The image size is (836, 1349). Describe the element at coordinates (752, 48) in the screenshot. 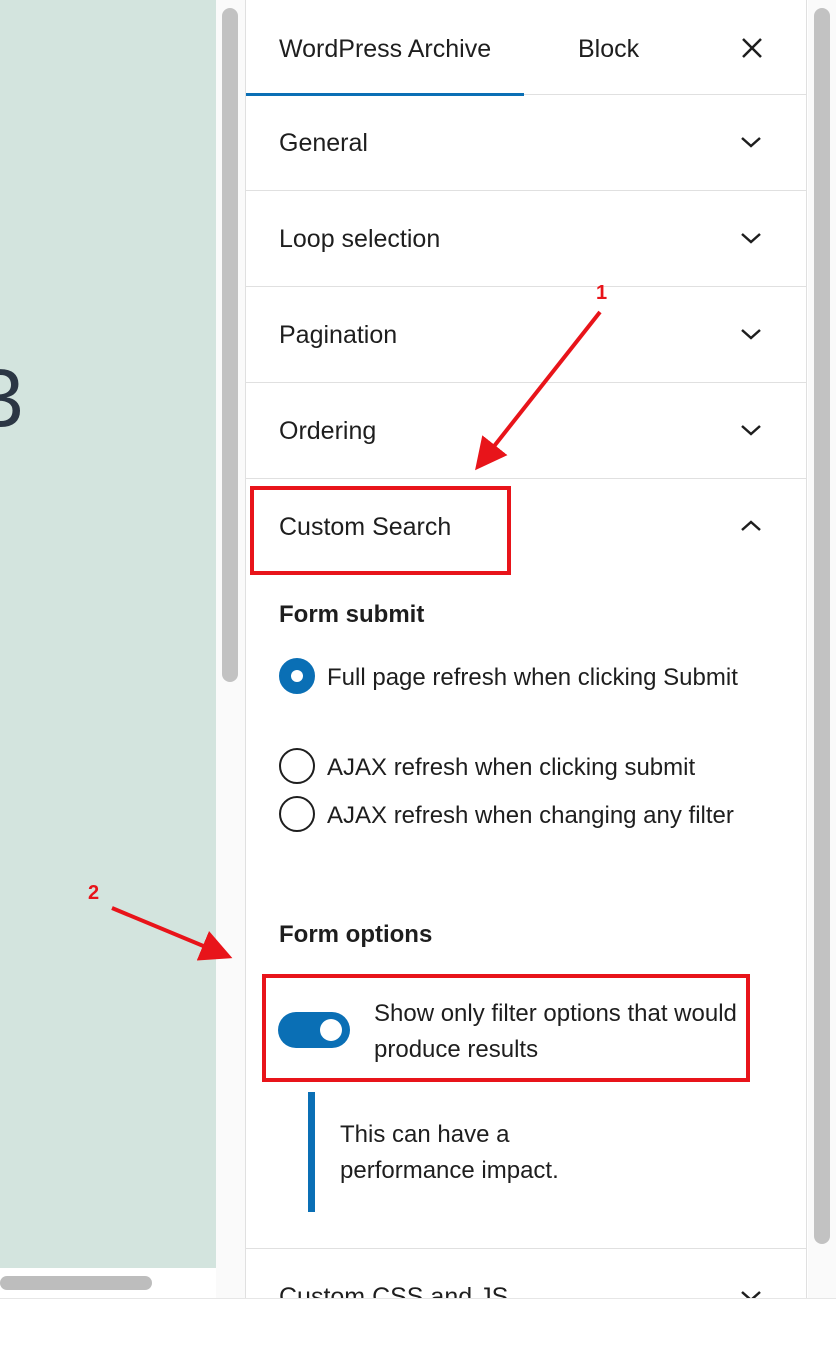

I see `close-icon` at that location.